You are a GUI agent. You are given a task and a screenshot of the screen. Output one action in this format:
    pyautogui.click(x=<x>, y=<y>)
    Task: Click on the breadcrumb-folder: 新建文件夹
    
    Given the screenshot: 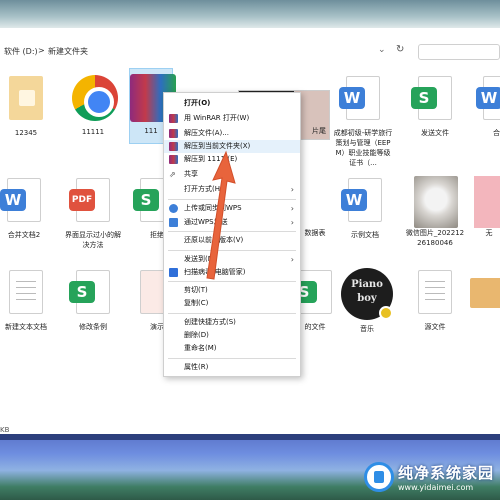 What is the action you would take?
    pyautogui.click(x=68, y=51)
    